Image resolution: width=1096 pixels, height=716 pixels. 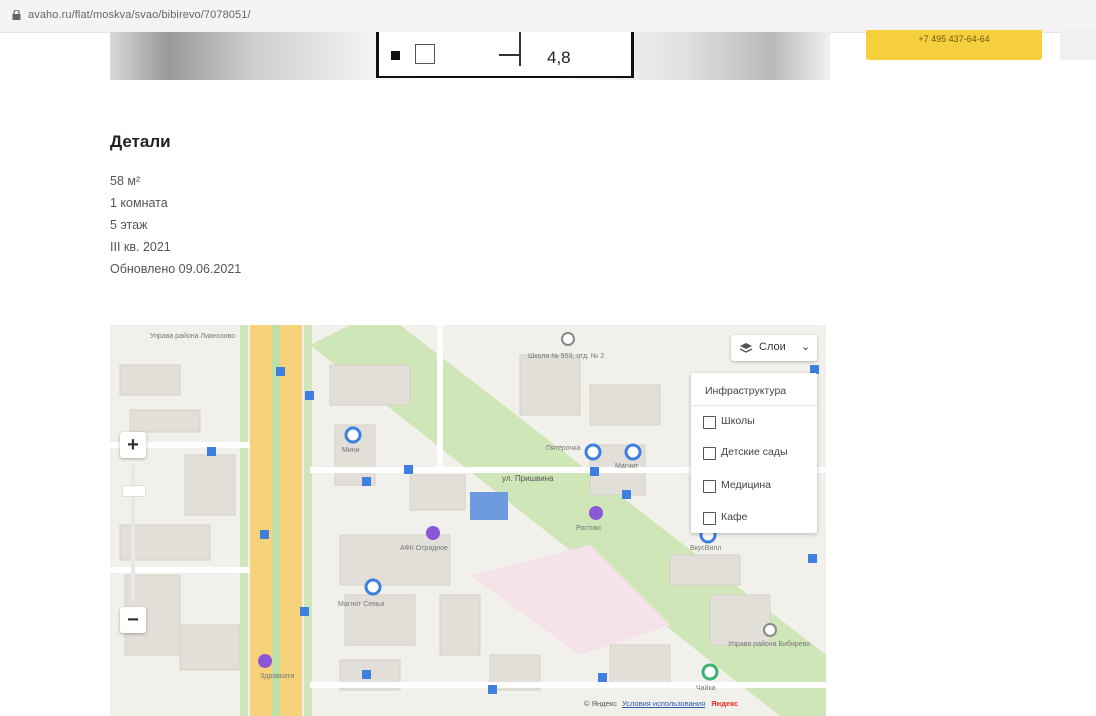 What do you see at coordinates (746, 485) in the screenshot?
I see `layer-option-label: Медицина` at bounding box center [746, 485].